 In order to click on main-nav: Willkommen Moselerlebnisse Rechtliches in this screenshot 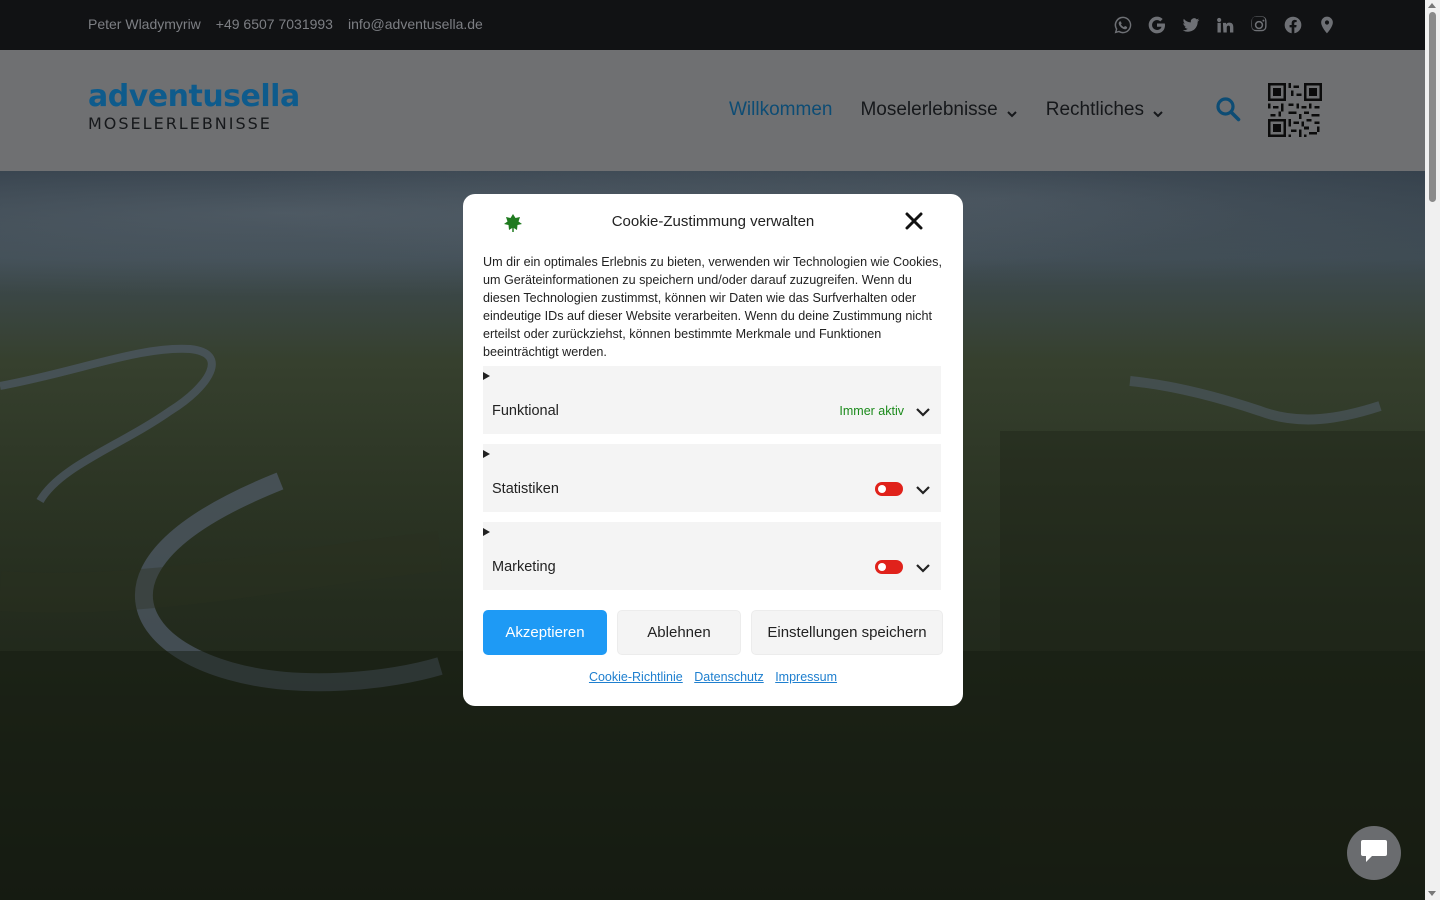, I will do `click(960, 110)`.